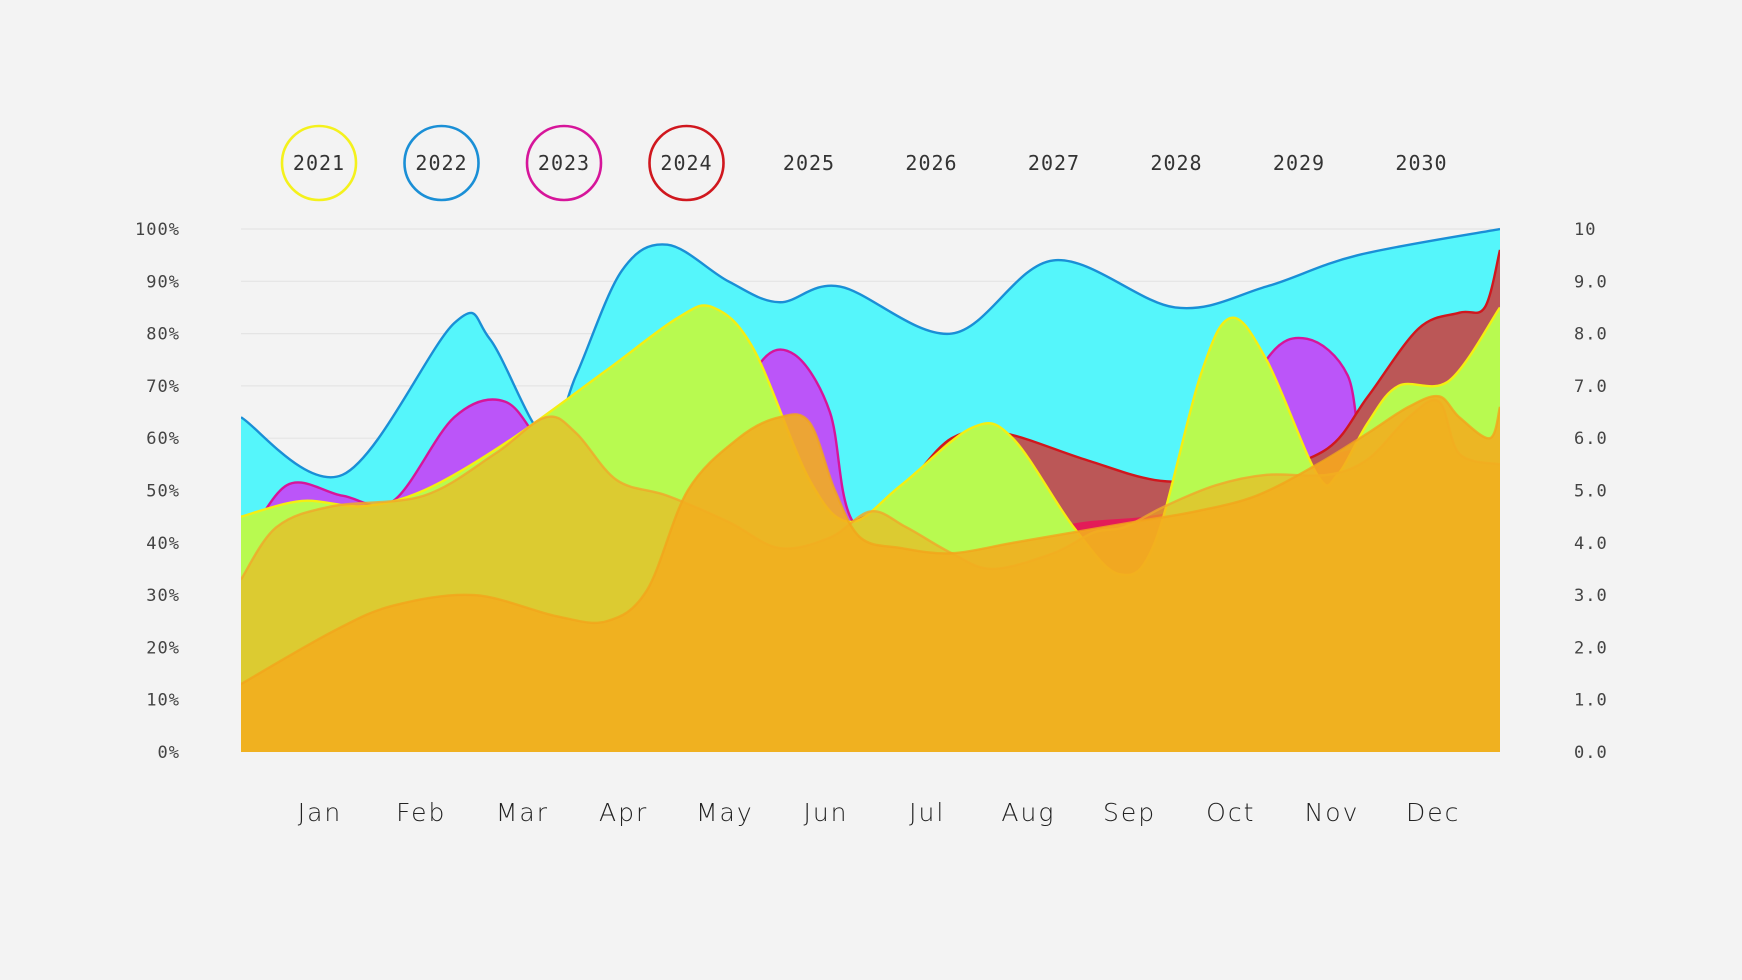  What do you see at coordinates (825, 812) in the screenshot?
I see `x-tick-label: Jun` at bounding box center [825, 812].